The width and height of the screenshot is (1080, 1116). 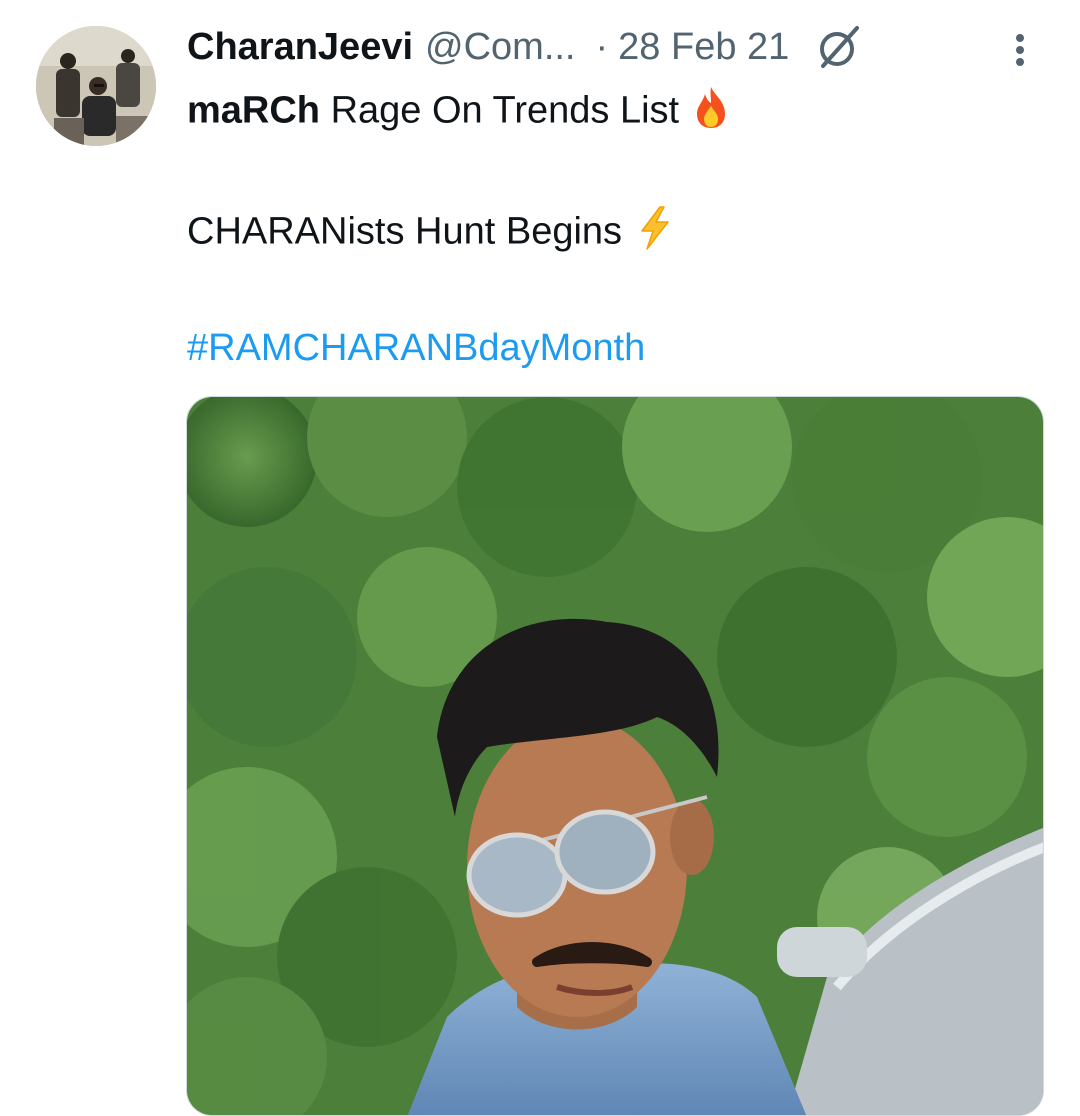 I want to click on tweet-date: 28 Feb 21, so click(x=703, y=47).